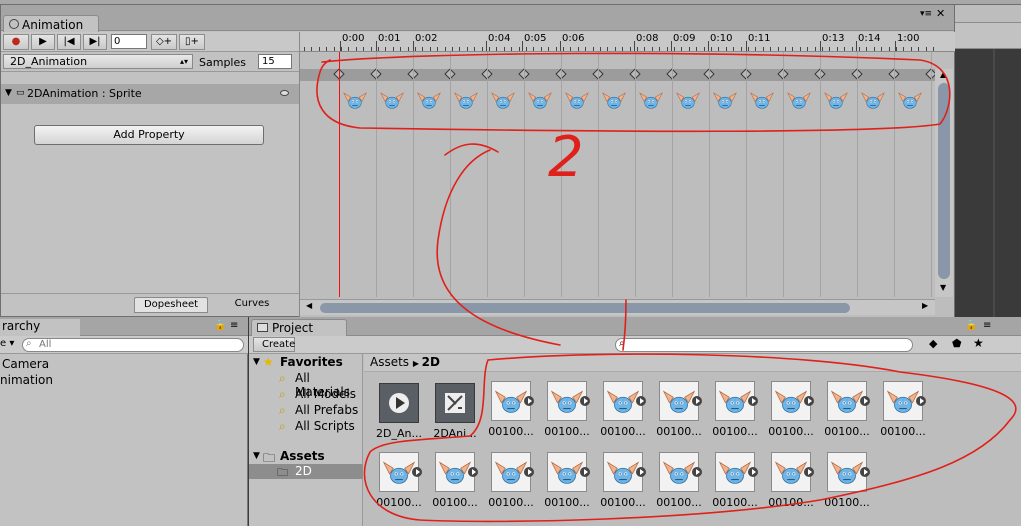 The height and width of the screenshot is (526, 1021). I want to click on add-property-button: Add Property, so click(149, 135).